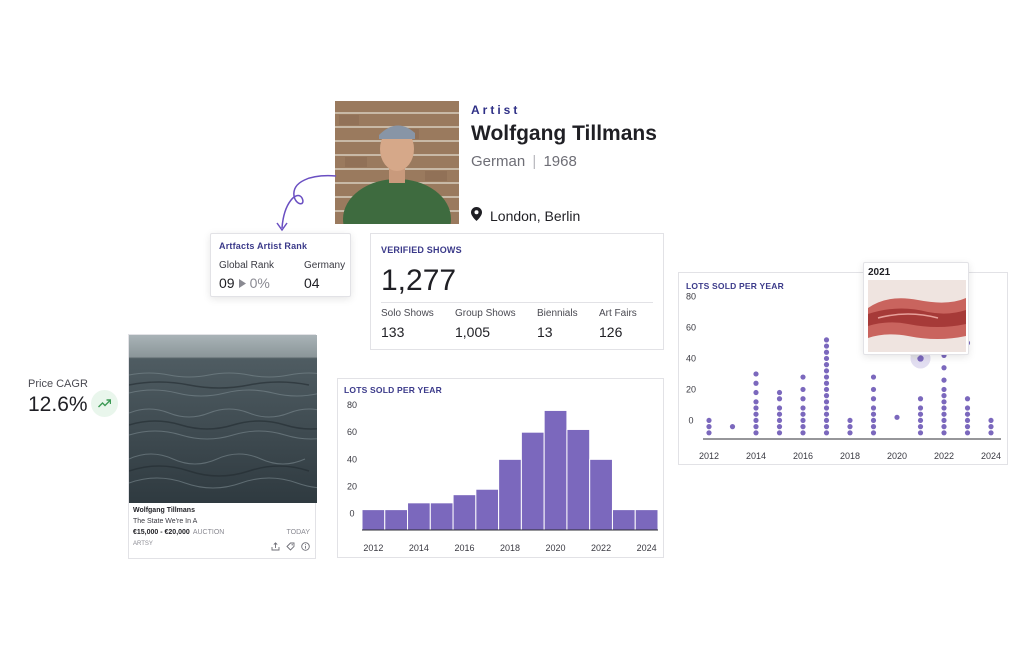 Image resolution: width=1024 pixels, height=649 pixels. What do you see at coordinates (535, 215) in the screenshot?
I see `location-text: London, Berlin` at bounding box center [535, 215].